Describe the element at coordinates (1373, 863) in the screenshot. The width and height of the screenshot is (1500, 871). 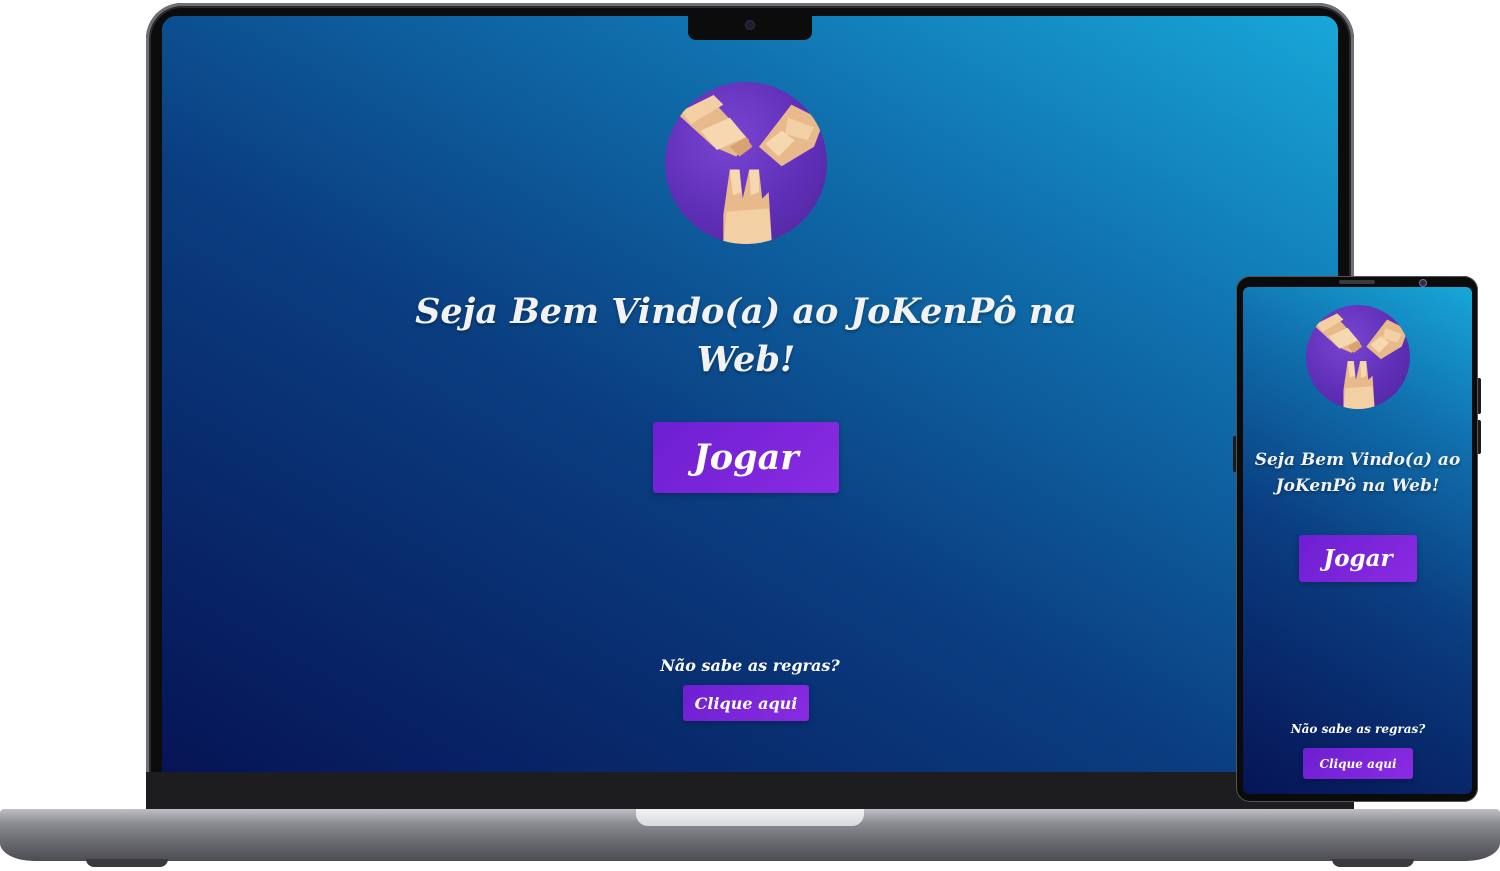
I see `laptop-foot-right` at that location.